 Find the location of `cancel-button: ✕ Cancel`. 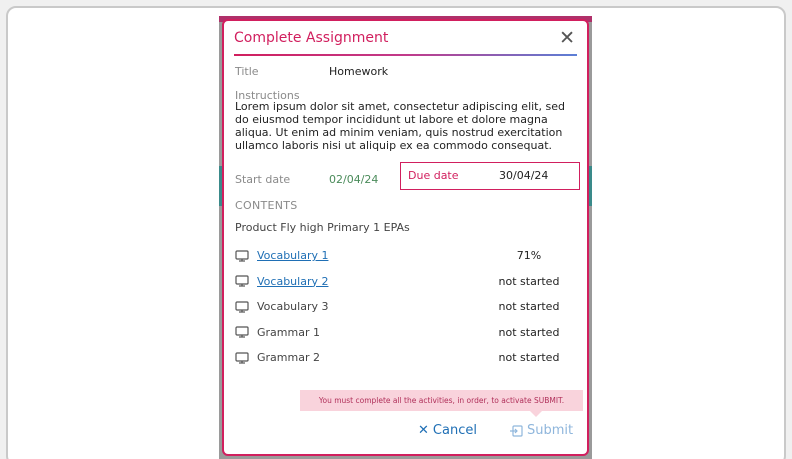

cancel-button: ✕ Cancel is located at coordinates (447, 430).